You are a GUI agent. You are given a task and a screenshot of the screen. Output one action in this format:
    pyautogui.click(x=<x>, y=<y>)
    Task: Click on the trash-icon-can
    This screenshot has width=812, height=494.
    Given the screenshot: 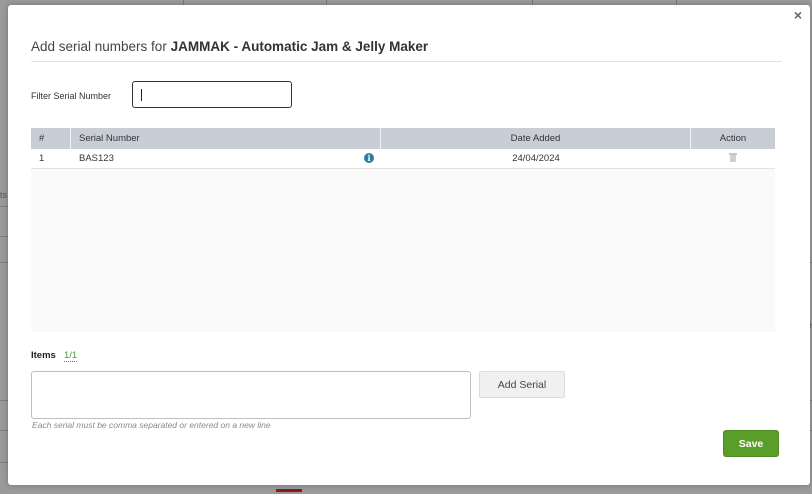 What is the action you would take?
    pyautogui.click(x=733, y=158)
    